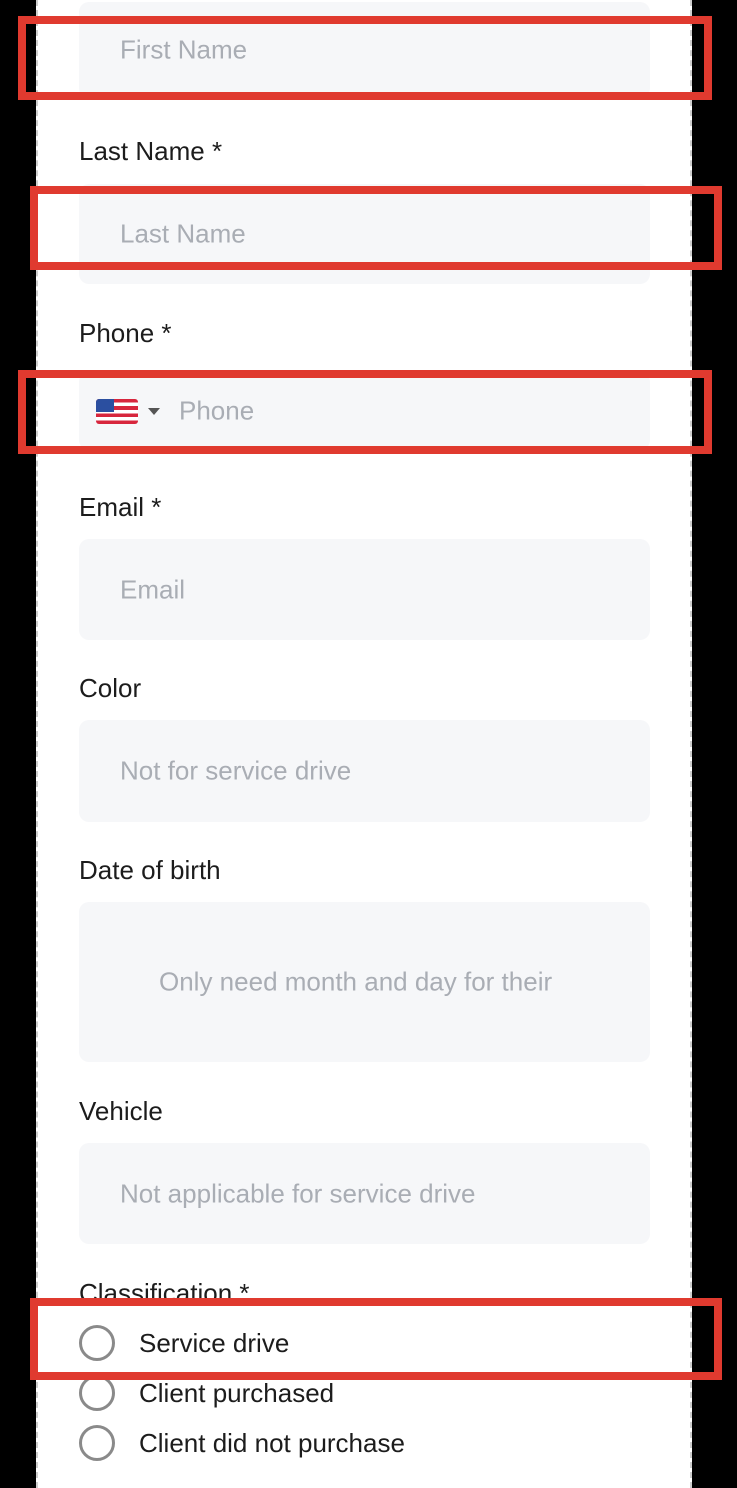 The width and height of the screenshot is (737, 1488). I want to click on first-name-input: First Name, so click(364, 50).